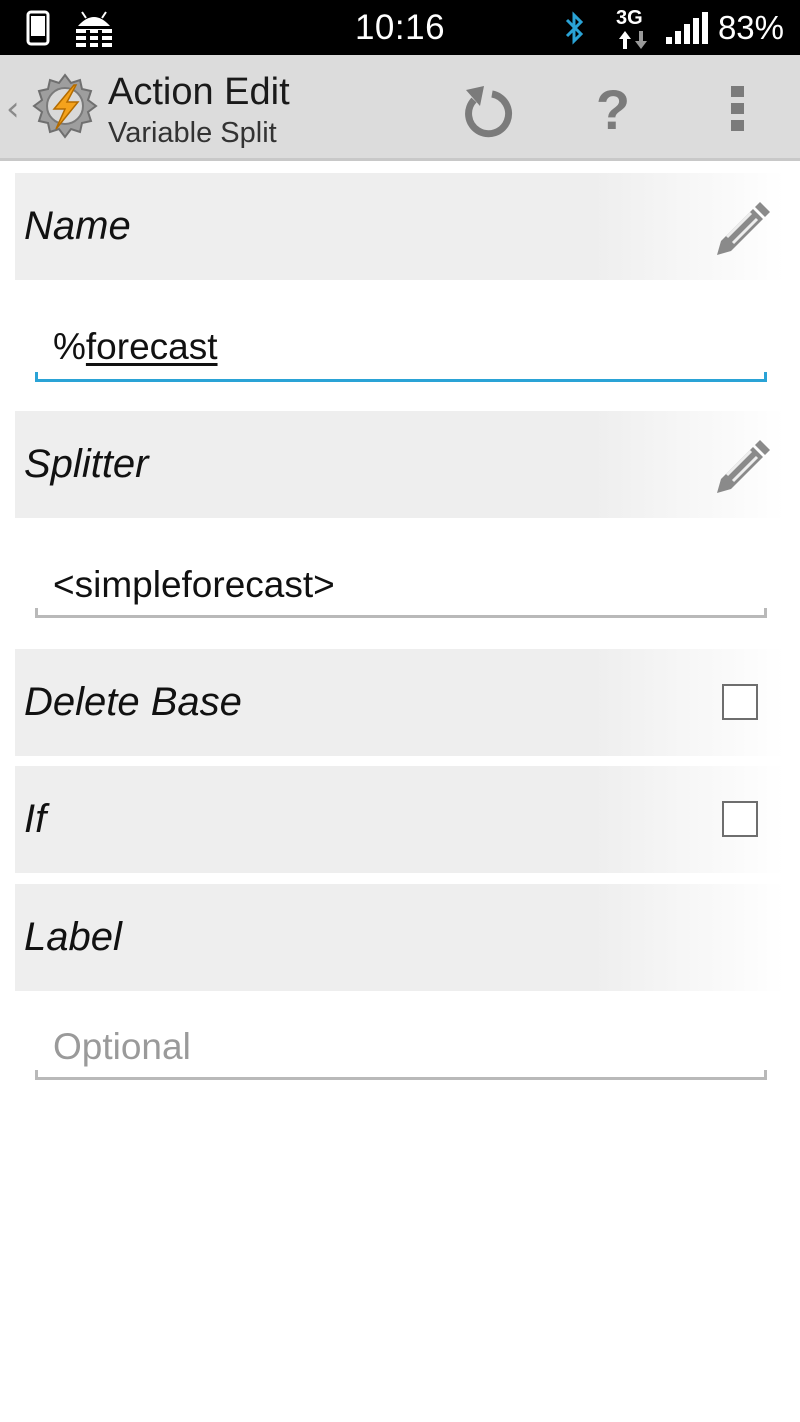  Describe the element at coordinates (613, 109) in the screenshot. I see `help-icon: ?` at that location.